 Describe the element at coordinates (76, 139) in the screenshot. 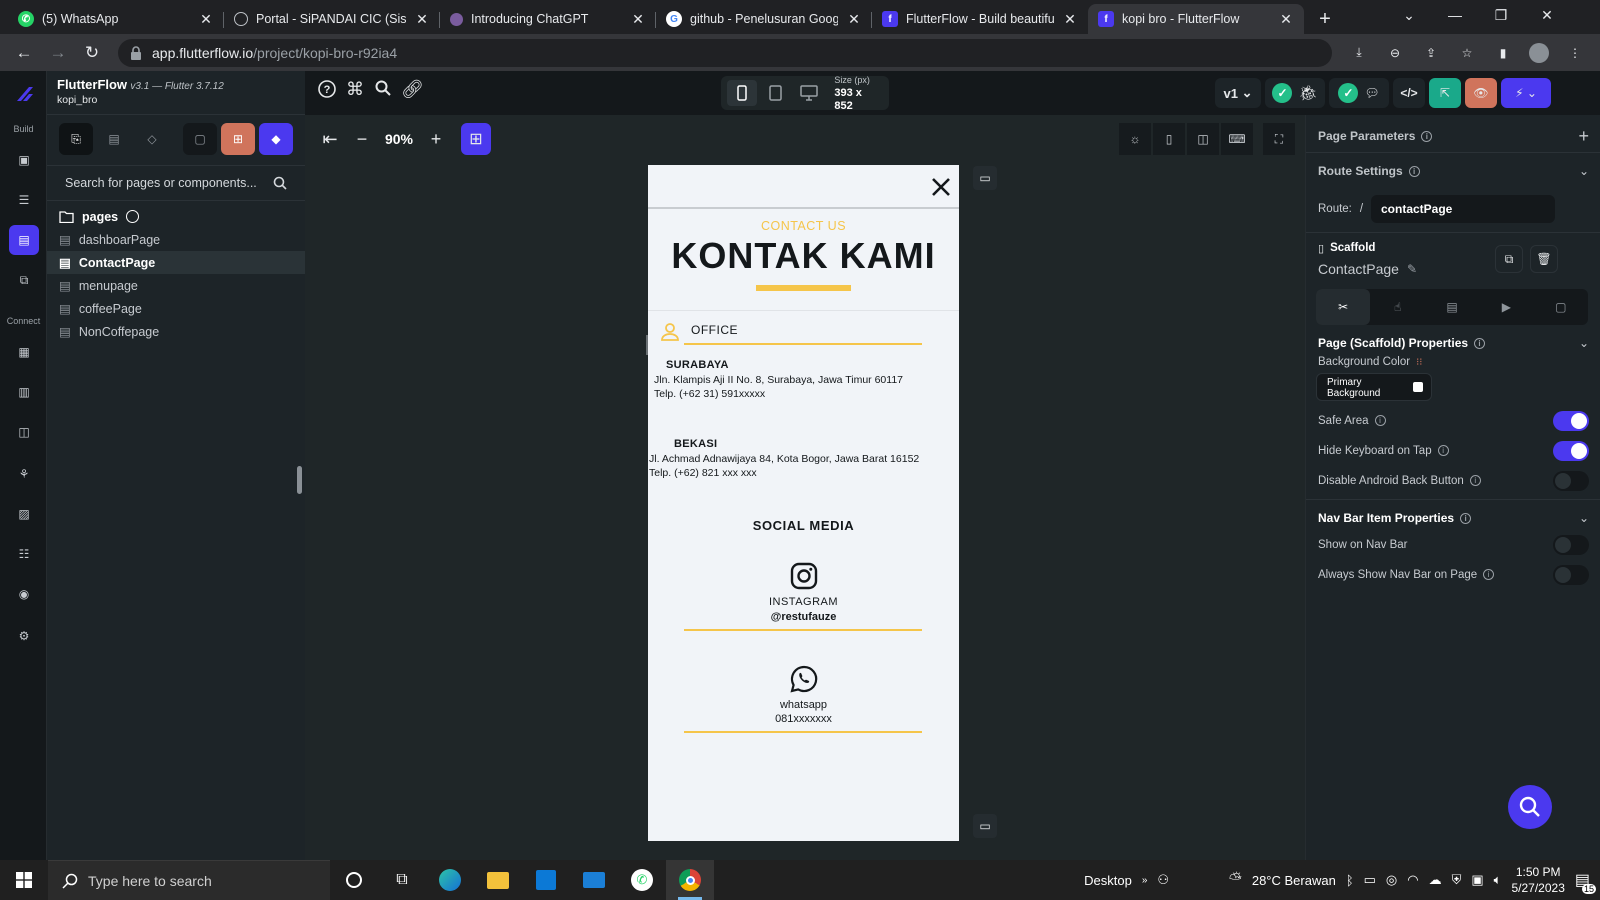

I see `pages-tab-icon: ⎘` at that location.